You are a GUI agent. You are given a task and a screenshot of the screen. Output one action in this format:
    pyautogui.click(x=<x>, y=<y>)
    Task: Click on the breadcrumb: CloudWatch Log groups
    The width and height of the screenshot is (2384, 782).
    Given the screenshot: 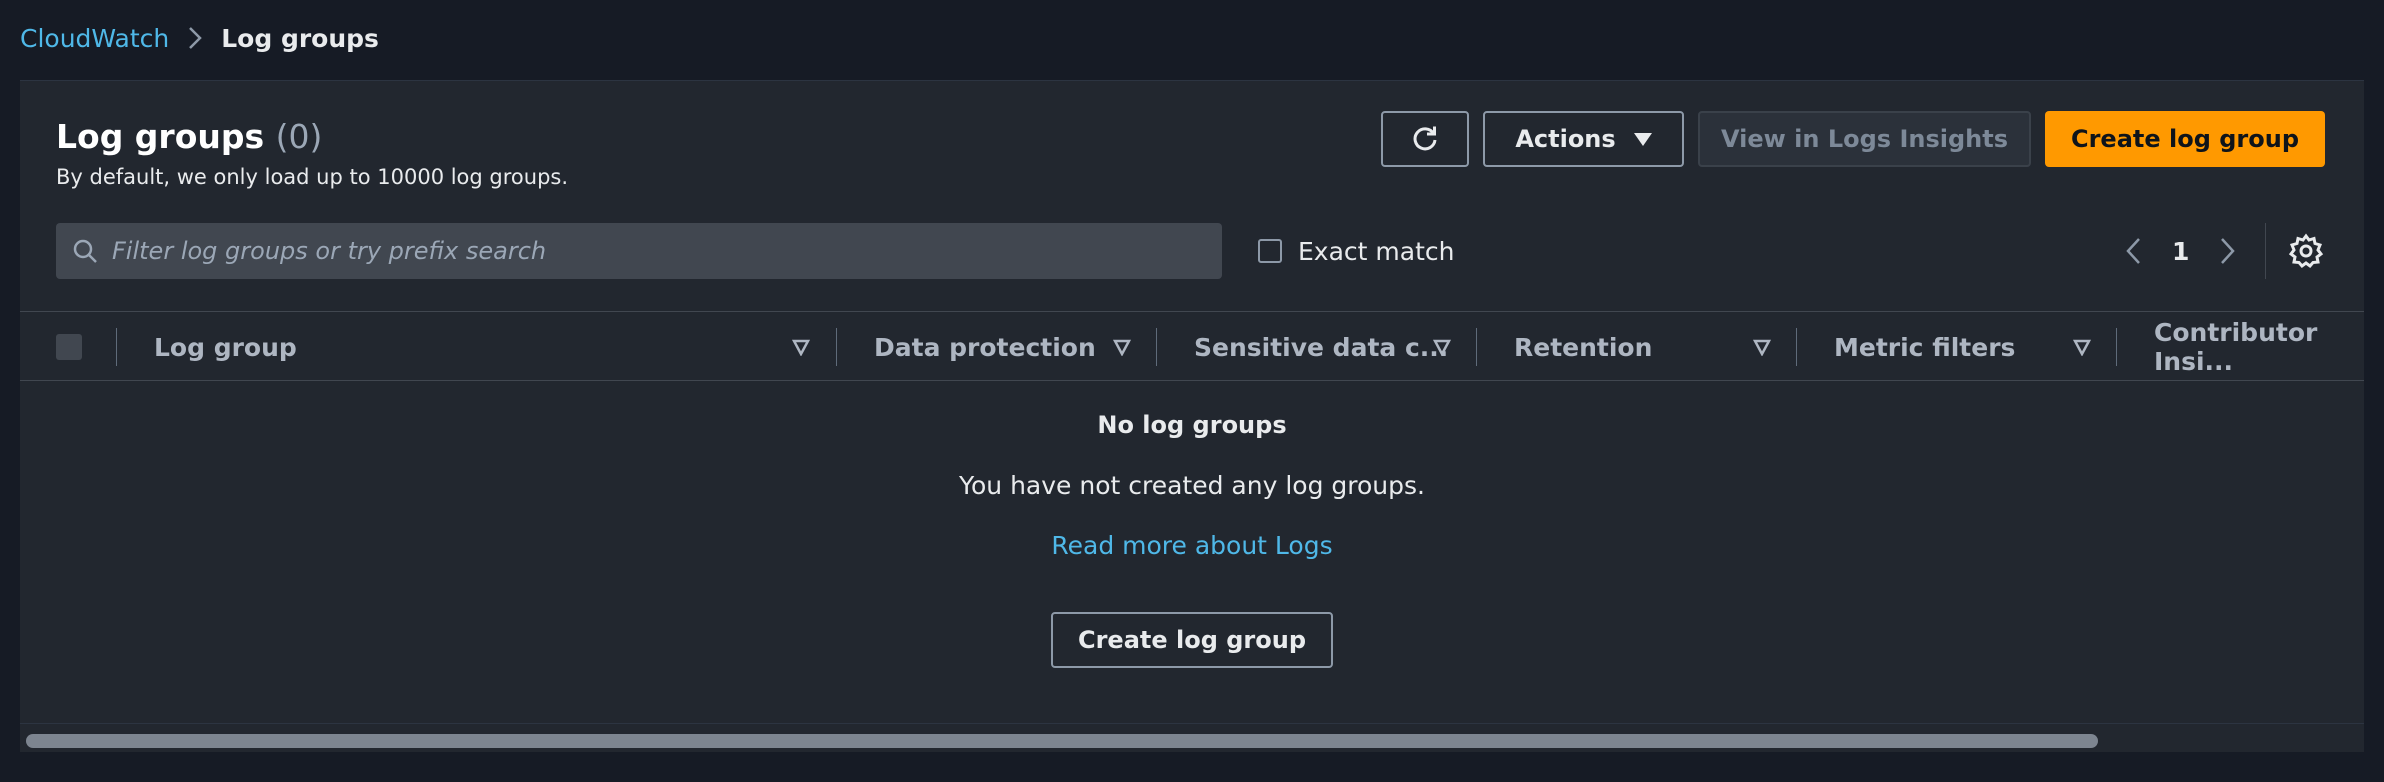 What is the action you would take?
    pyautogui.click(x=199, y=38)
    